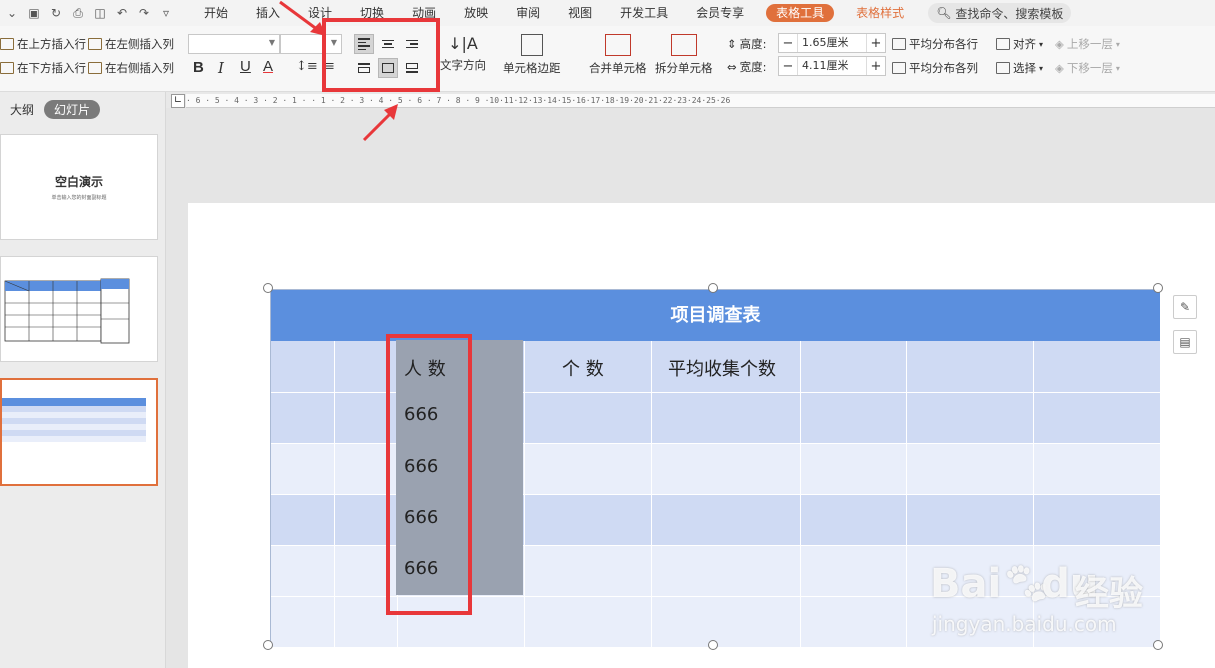  Describe the element at coordinates (216, 13) in the screenshot. I see `menu-home: 开始` at that location.